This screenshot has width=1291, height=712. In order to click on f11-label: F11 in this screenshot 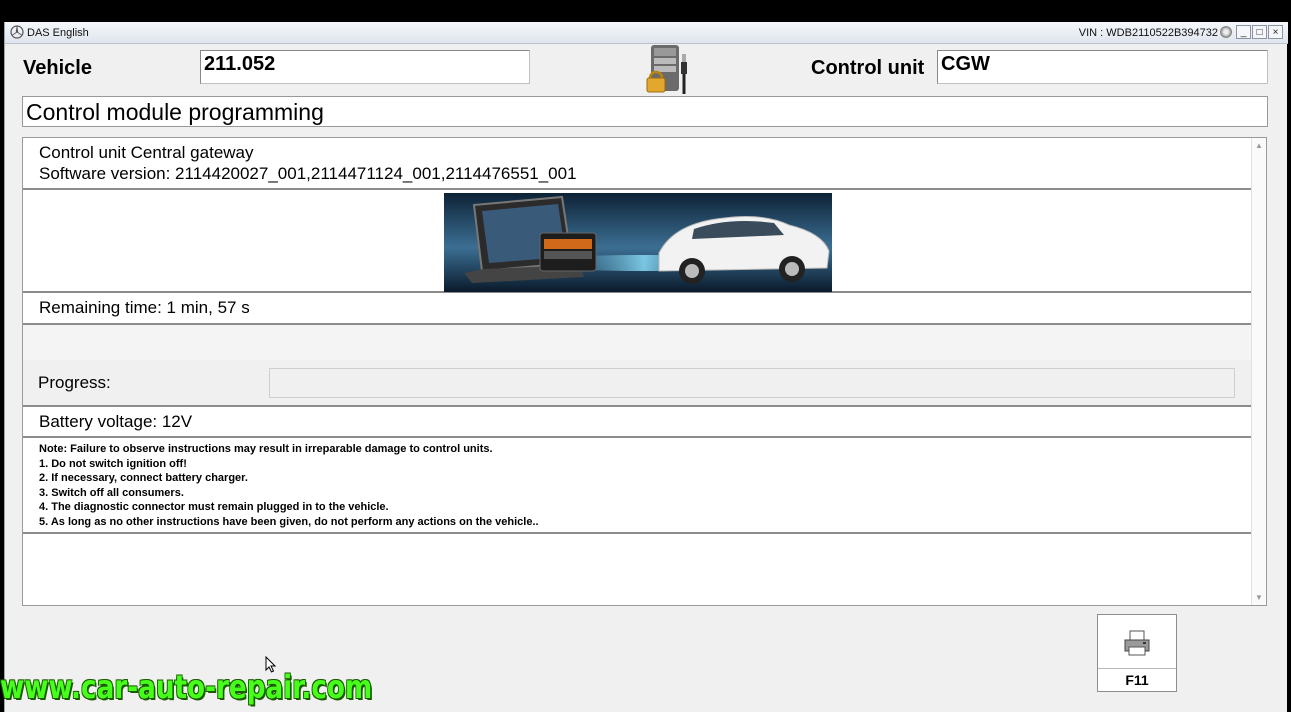, I will do `click(1137, 679)`.